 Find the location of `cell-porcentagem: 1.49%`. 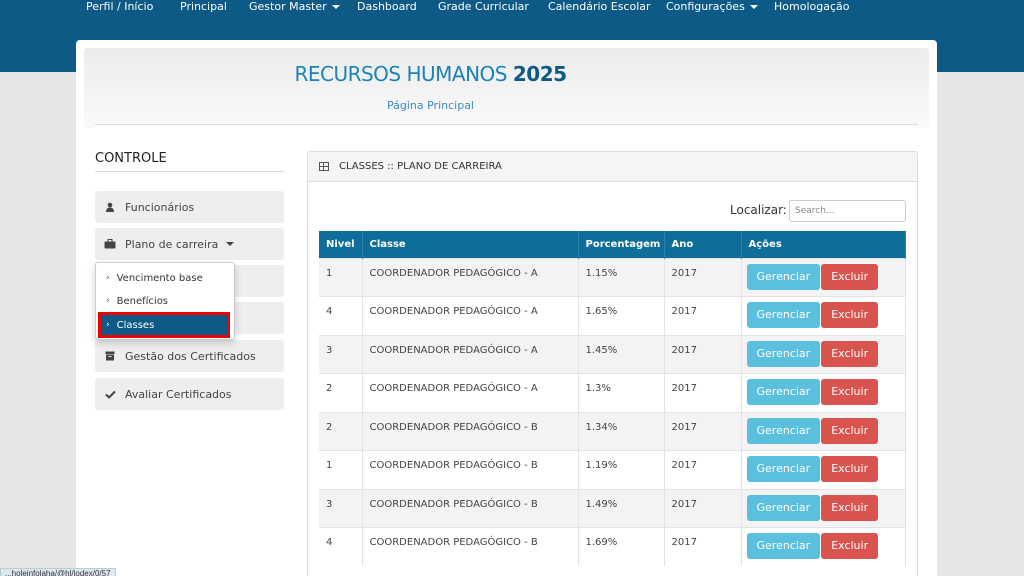

cell-porcentagem: 1.49% is located at coordinates (621, 508).